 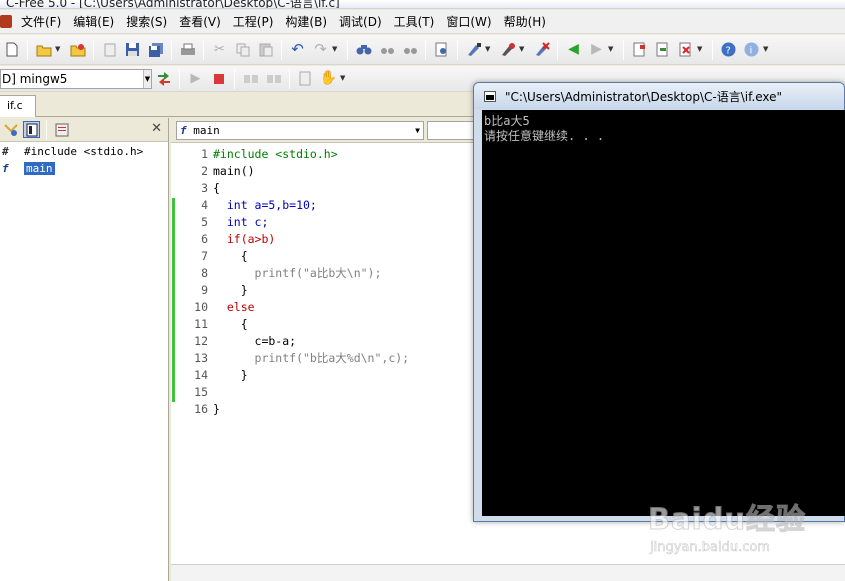 What do you see at coordinates (701, 49) in the screenshot?
I see `bookmark-dropdown-icon: ▼` at bounding box center [701, 49].